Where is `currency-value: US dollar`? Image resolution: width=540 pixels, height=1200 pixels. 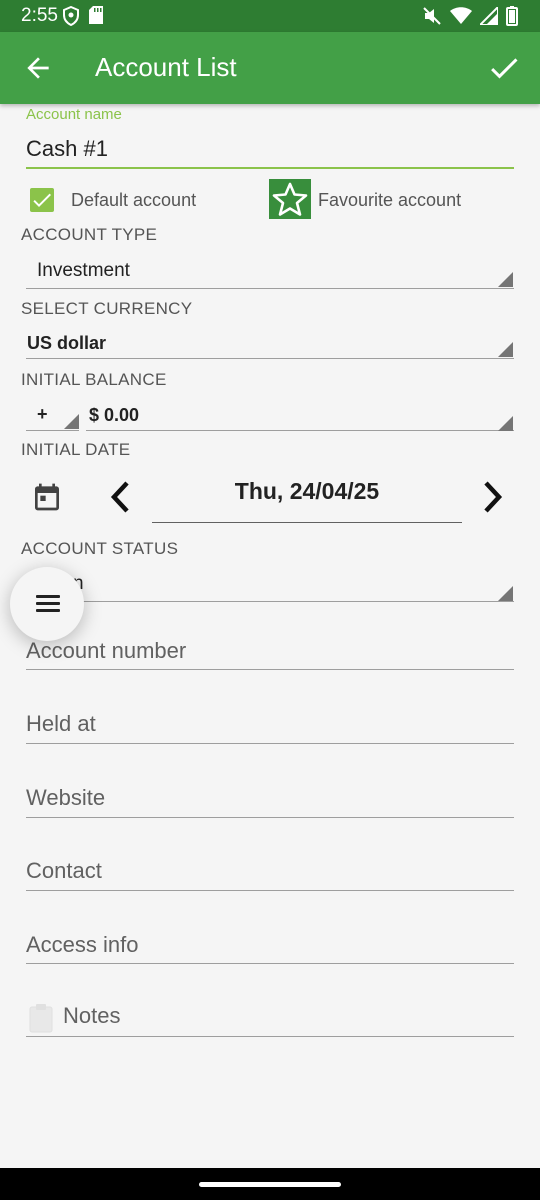 currency-value: US dollar is located at coordinates (67, 343).